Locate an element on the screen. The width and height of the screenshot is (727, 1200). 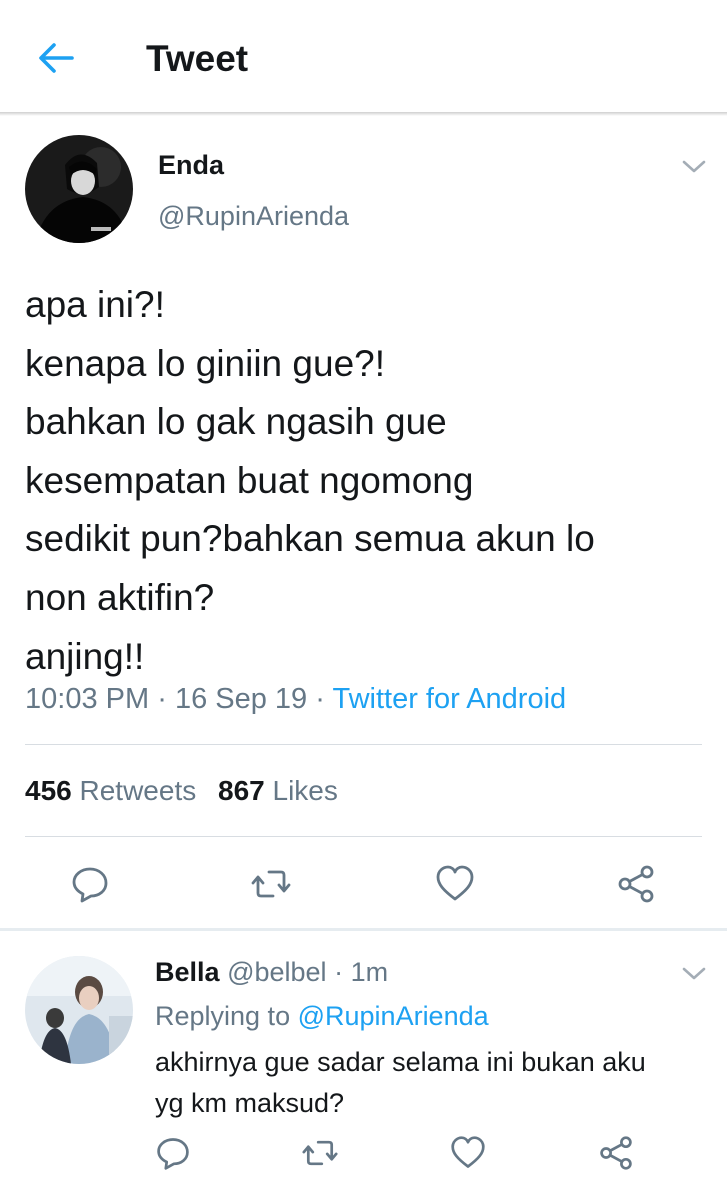
replying-to: Replying to @RupinArienda is located at coordinates (322, 1016).